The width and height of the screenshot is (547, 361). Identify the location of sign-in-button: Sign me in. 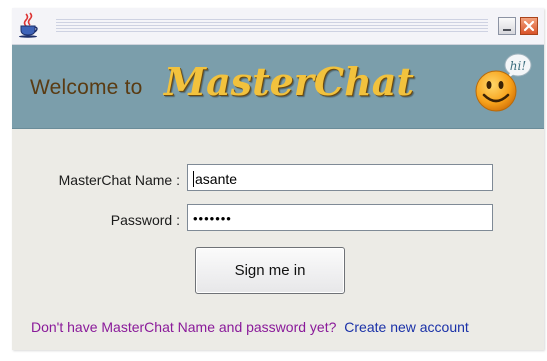
(270, 270).